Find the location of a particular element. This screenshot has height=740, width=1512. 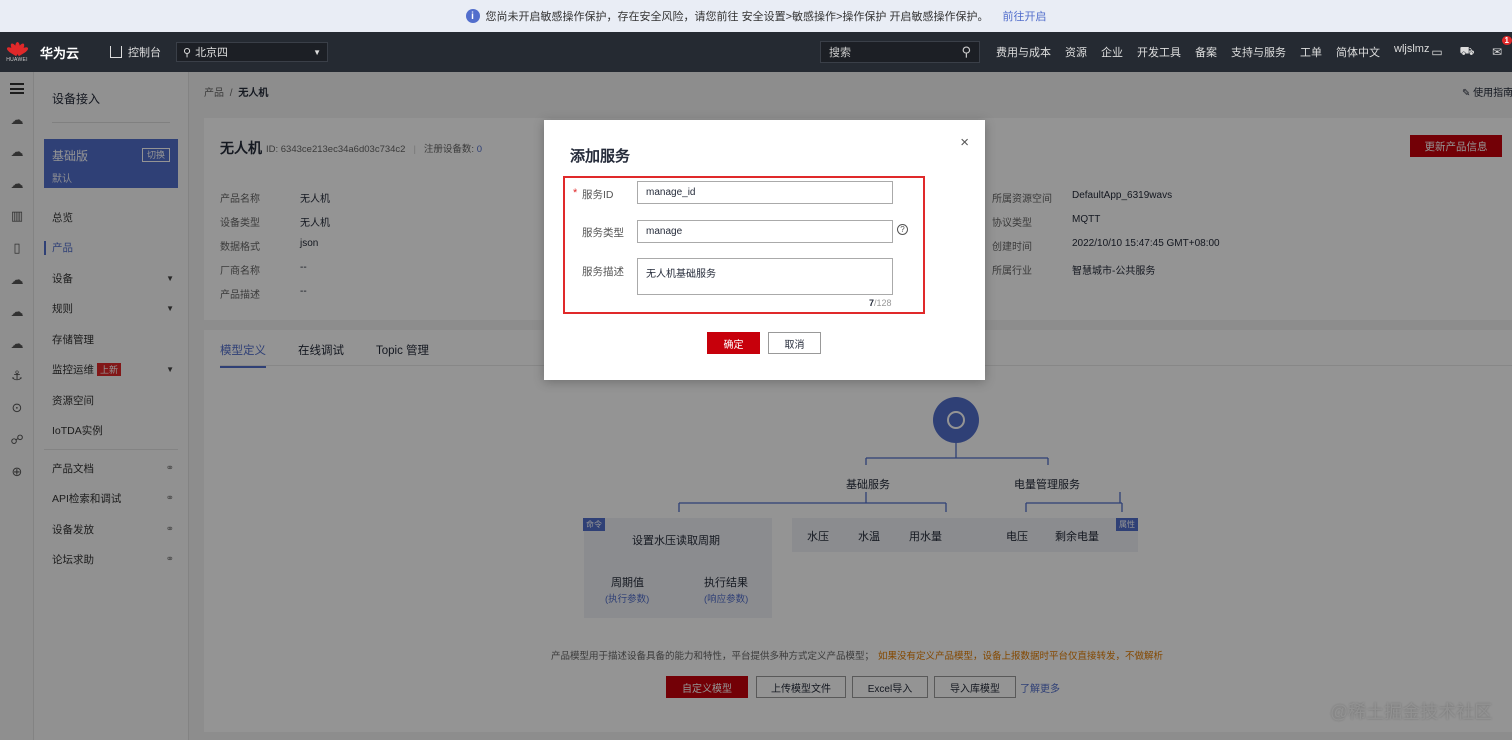

console-link: 控制台 is located at coordinates (140, 52).